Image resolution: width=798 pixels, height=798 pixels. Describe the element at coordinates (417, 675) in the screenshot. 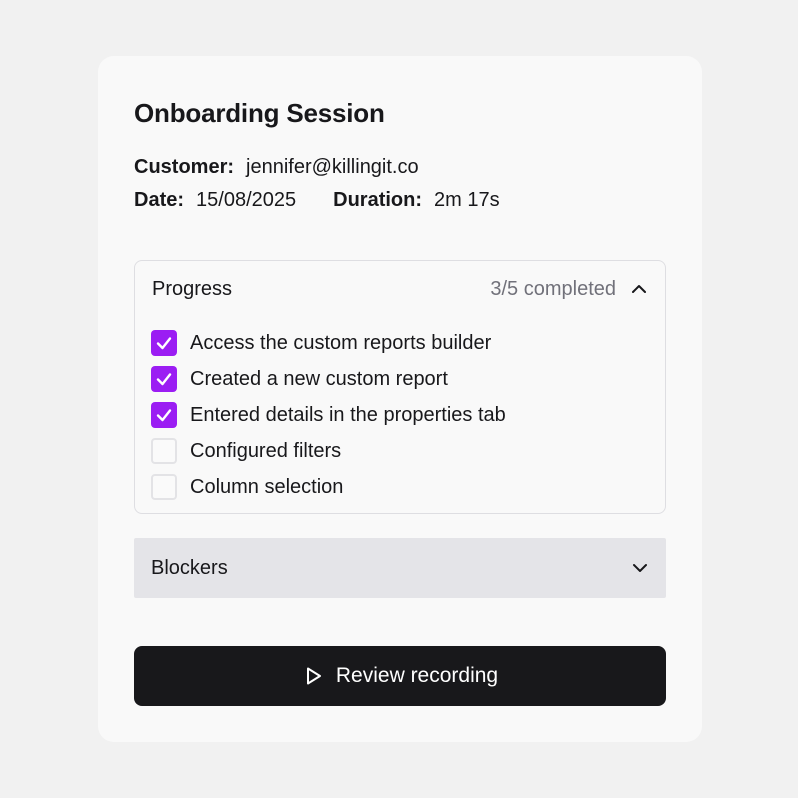

I see `review-recording-label: Review recording` at that location.